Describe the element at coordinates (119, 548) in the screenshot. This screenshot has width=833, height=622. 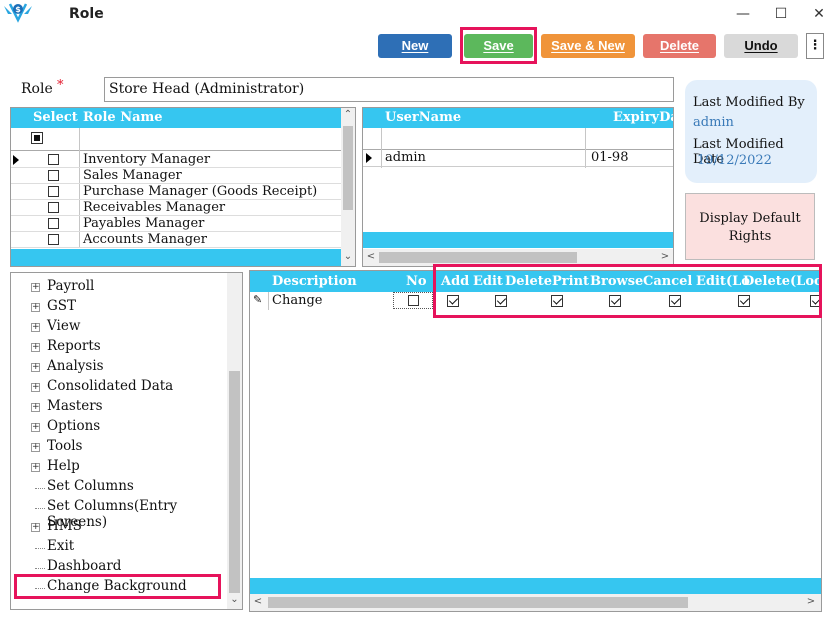
I see `tree-item: Exit` at that location.